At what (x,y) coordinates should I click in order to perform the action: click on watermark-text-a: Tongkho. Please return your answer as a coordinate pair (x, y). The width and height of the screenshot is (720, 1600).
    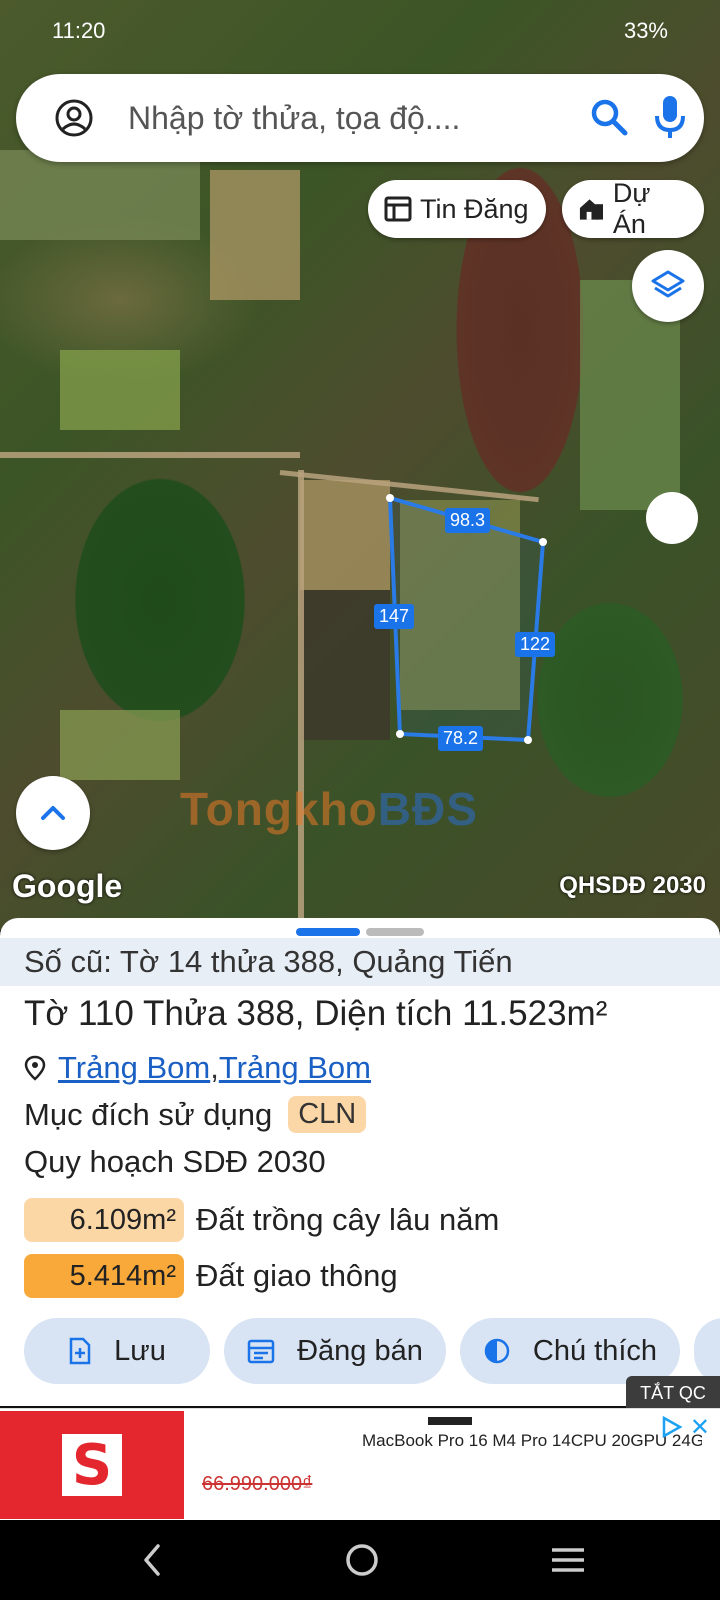
    Looking at the image, I should click on (279, 809).